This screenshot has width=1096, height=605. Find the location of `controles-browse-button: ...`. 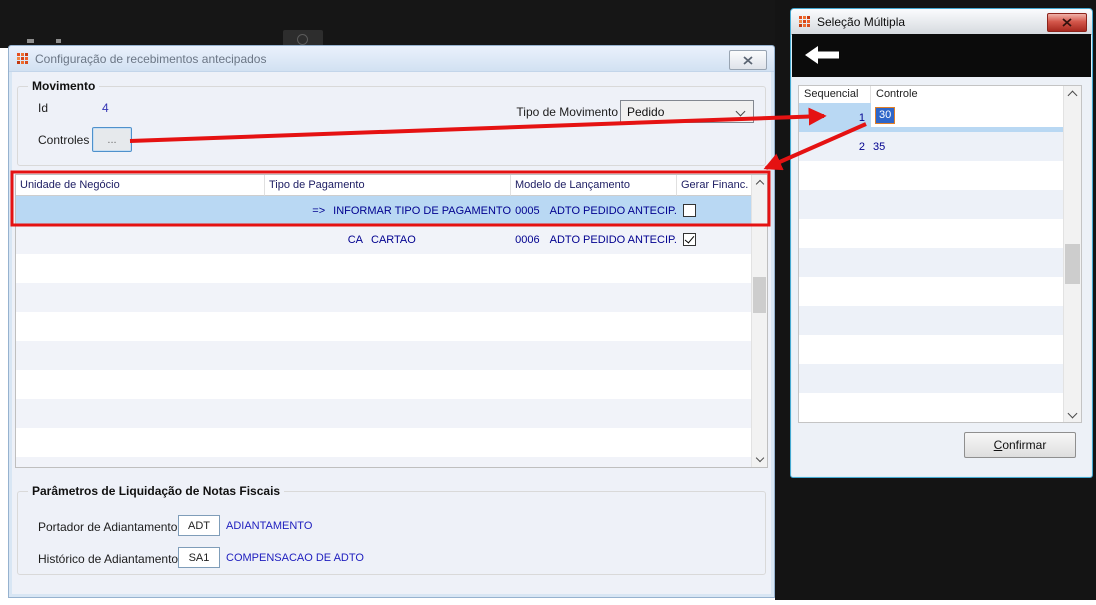

controles-browse-button: ... is located at coordinates (112, 139).